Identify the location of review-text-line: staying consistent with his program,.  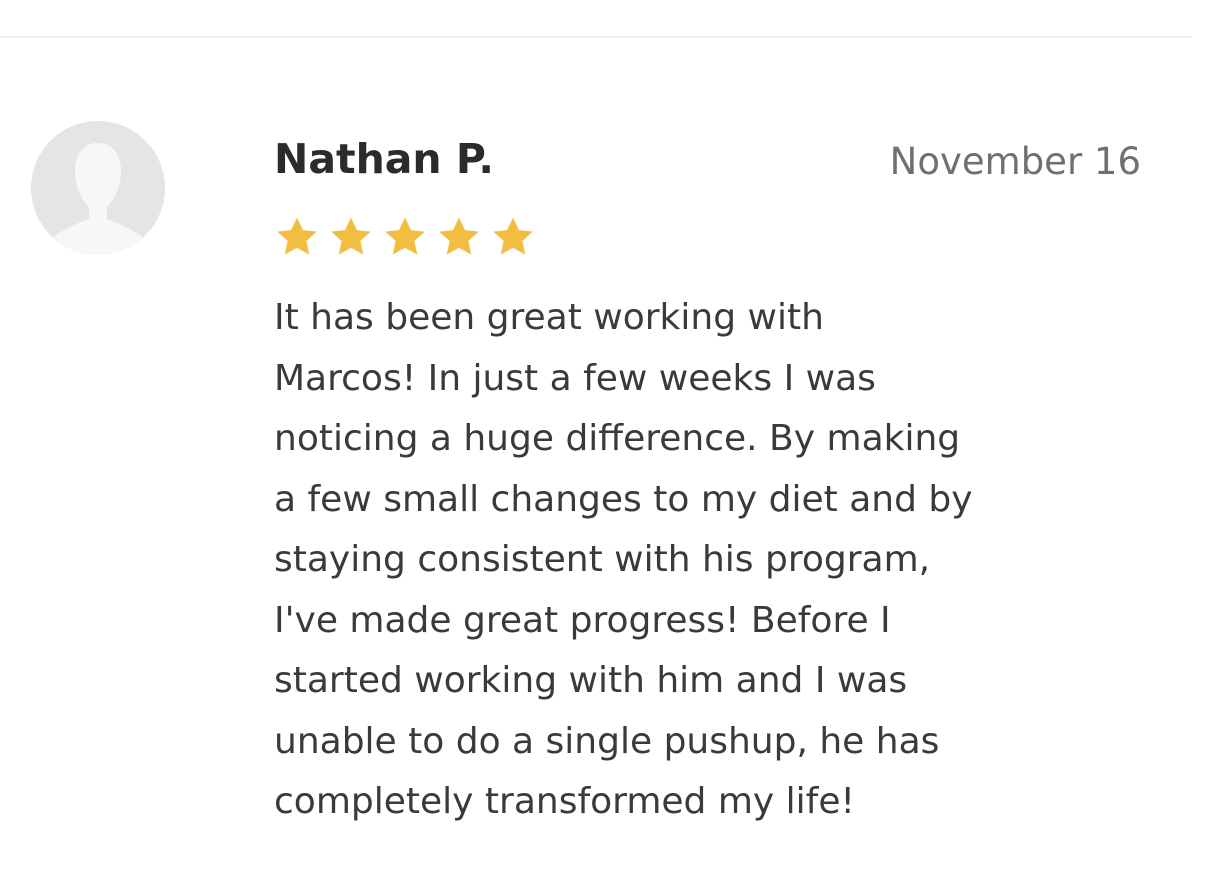
(602, 559).